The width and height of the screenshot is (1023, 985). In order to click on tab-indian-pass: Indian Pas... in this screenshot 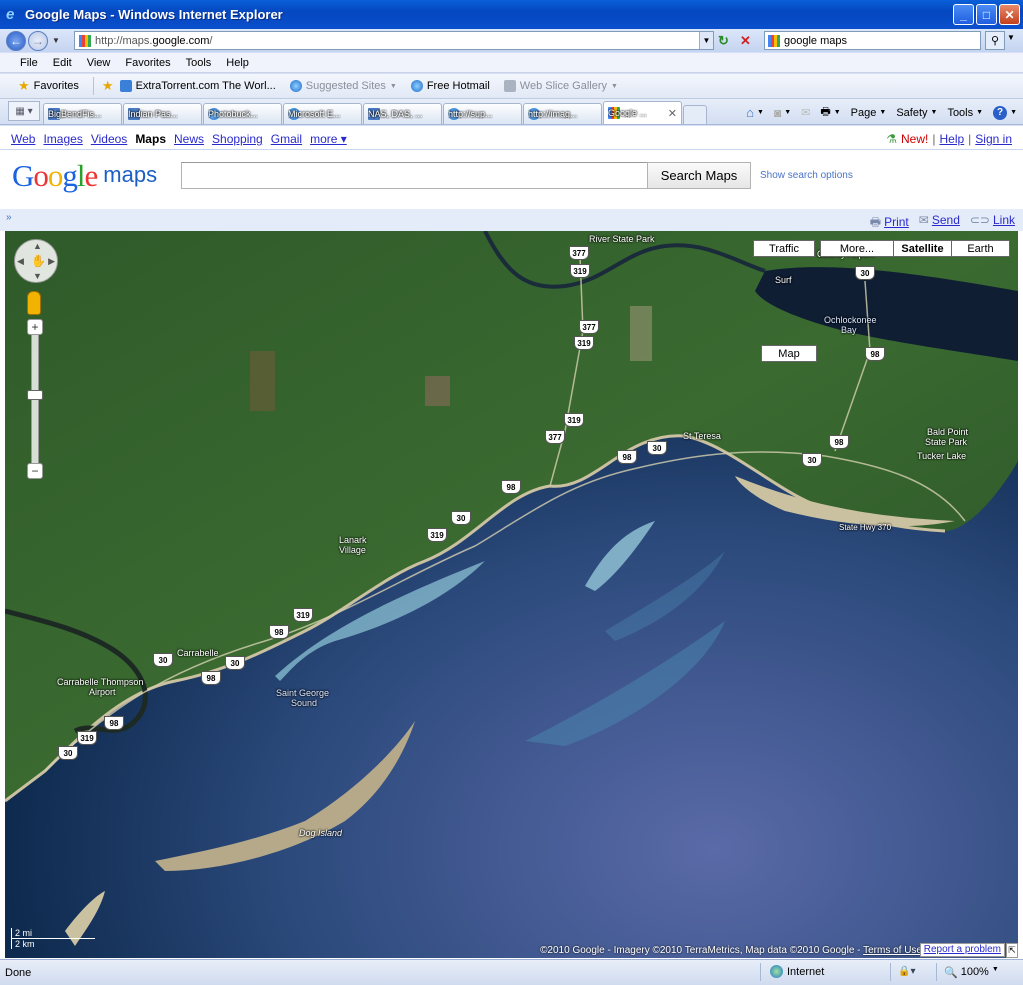, I will do `click(162, 113)`.